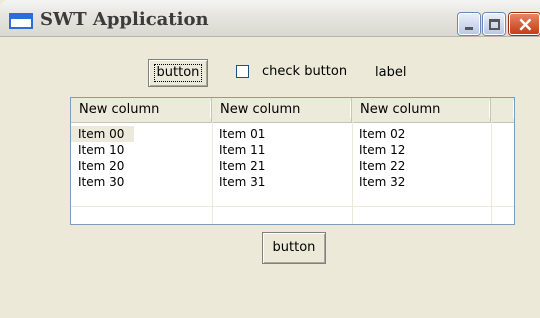 The width and height of the screenshot is (540, 318). Describe the element at coordinates (238, 150) in the screenshot. I see `table-cell: Item 11` at that location.